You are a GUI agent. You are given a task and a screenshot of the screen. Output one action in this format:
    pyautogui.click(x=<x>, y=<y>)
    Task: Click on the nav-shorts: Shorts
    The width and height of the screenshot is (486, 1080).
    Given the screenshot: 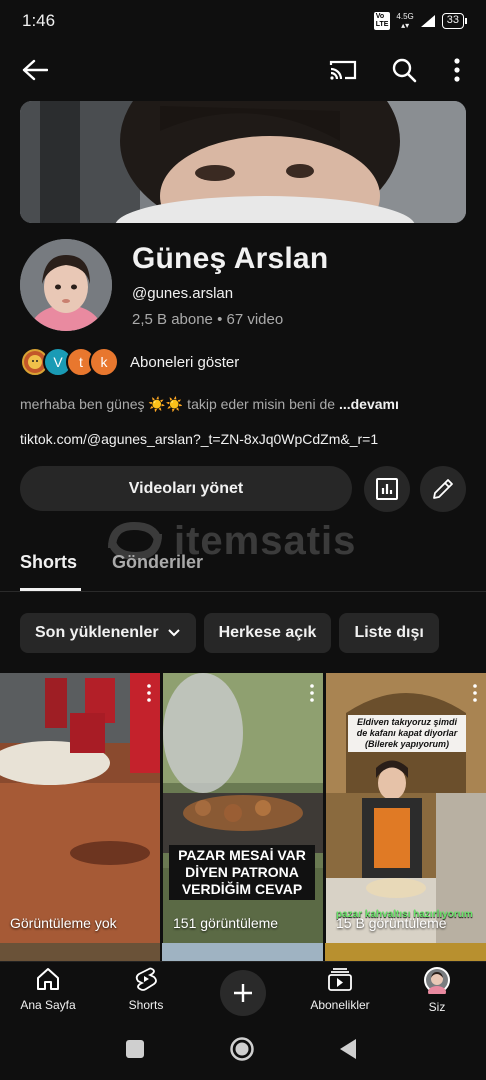 What is the action you would take?
    pyautogui.click(x=146, y=989)
    